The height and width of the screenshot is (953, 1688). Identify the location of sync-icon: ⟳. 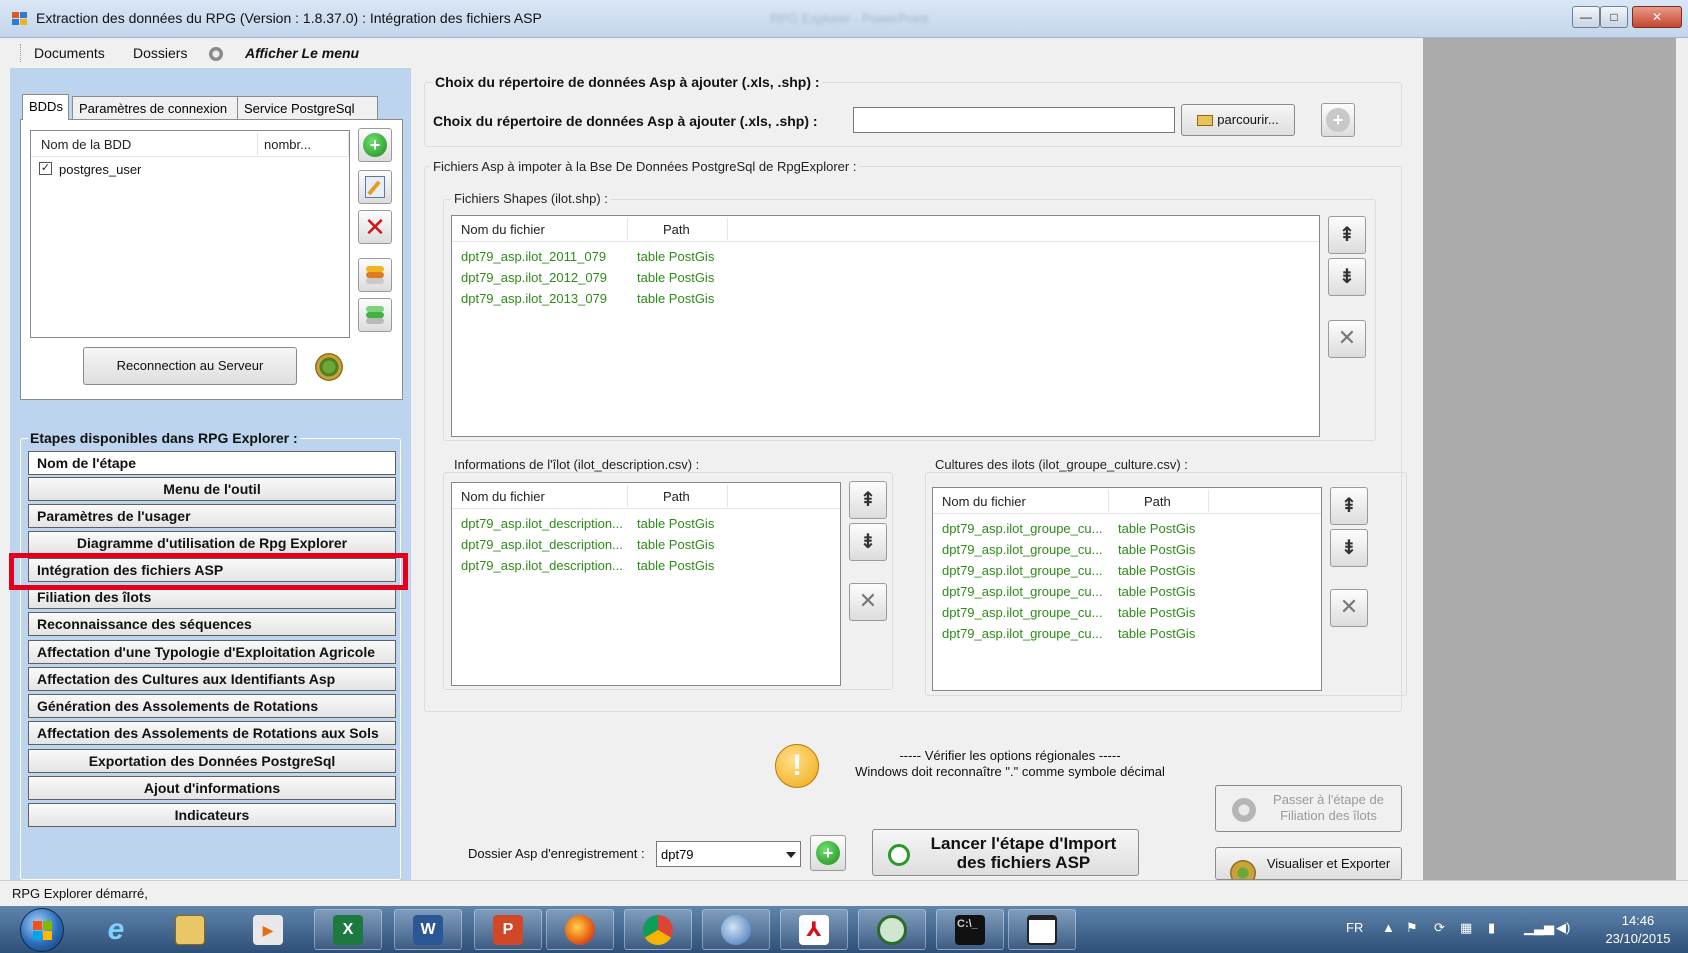
(1439, 936).